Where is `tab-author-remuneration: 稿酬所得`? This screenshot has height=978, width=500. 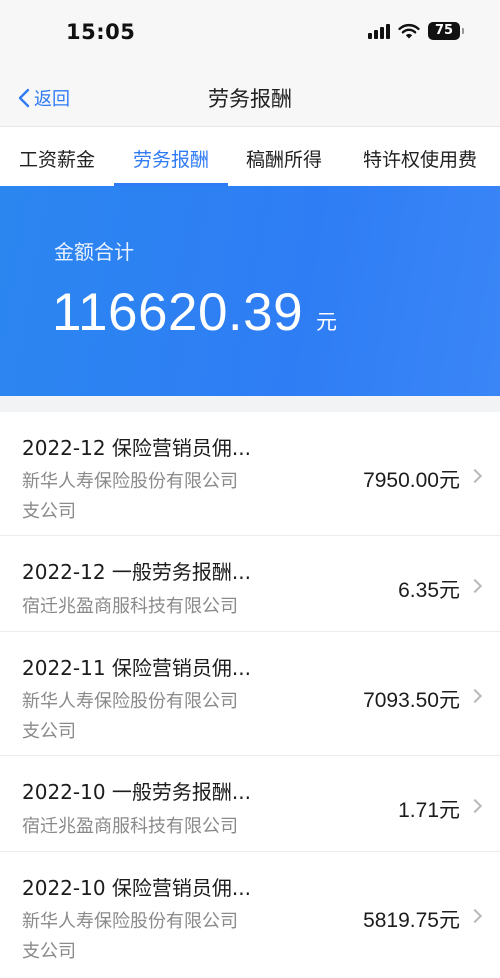 tab-author-remuneration: 稿酬所得 is located at coordinates (284, 156).